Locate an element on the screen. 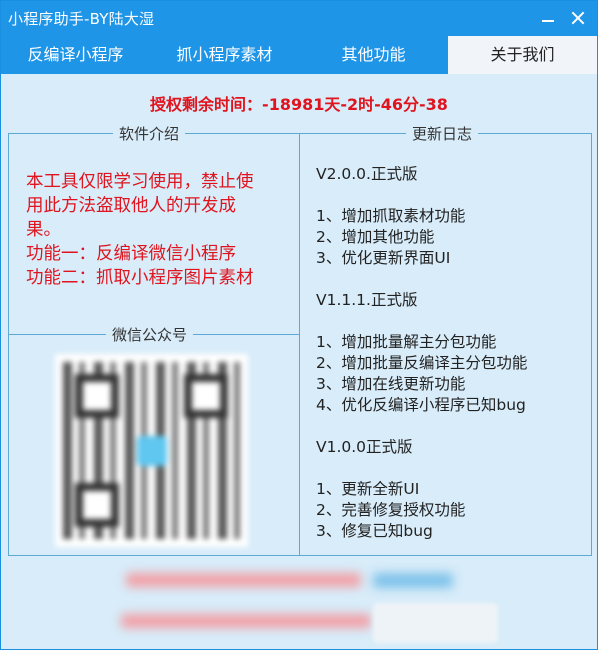 The height and width of the screenshot is (650, 598). redacted-link is located at coordinates (413, 580).